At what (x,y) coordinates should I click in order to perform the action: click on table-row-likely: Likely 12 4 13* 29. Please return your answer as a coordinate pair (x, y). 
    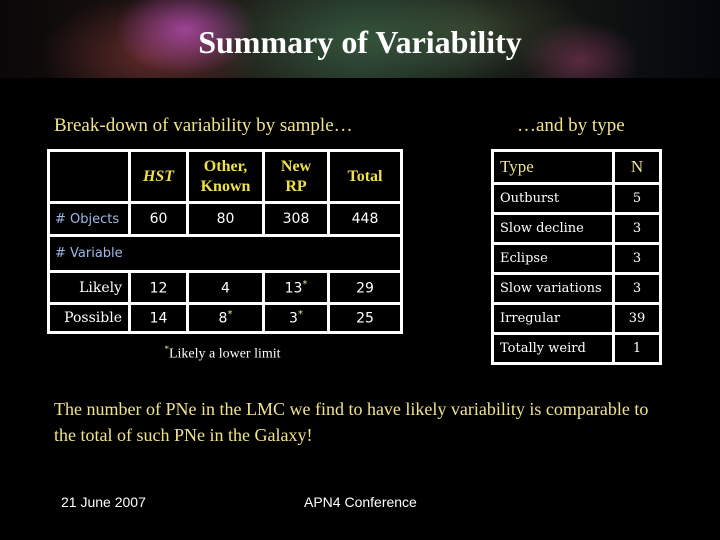
    Looking at the image, I should click on (225, 287).